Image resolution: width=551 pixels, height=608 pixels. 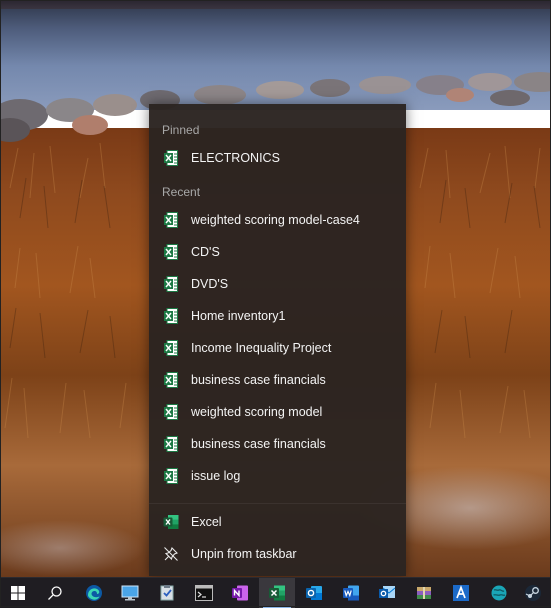 I want to click on recent-item: issue log, so click(x=277, y=476).